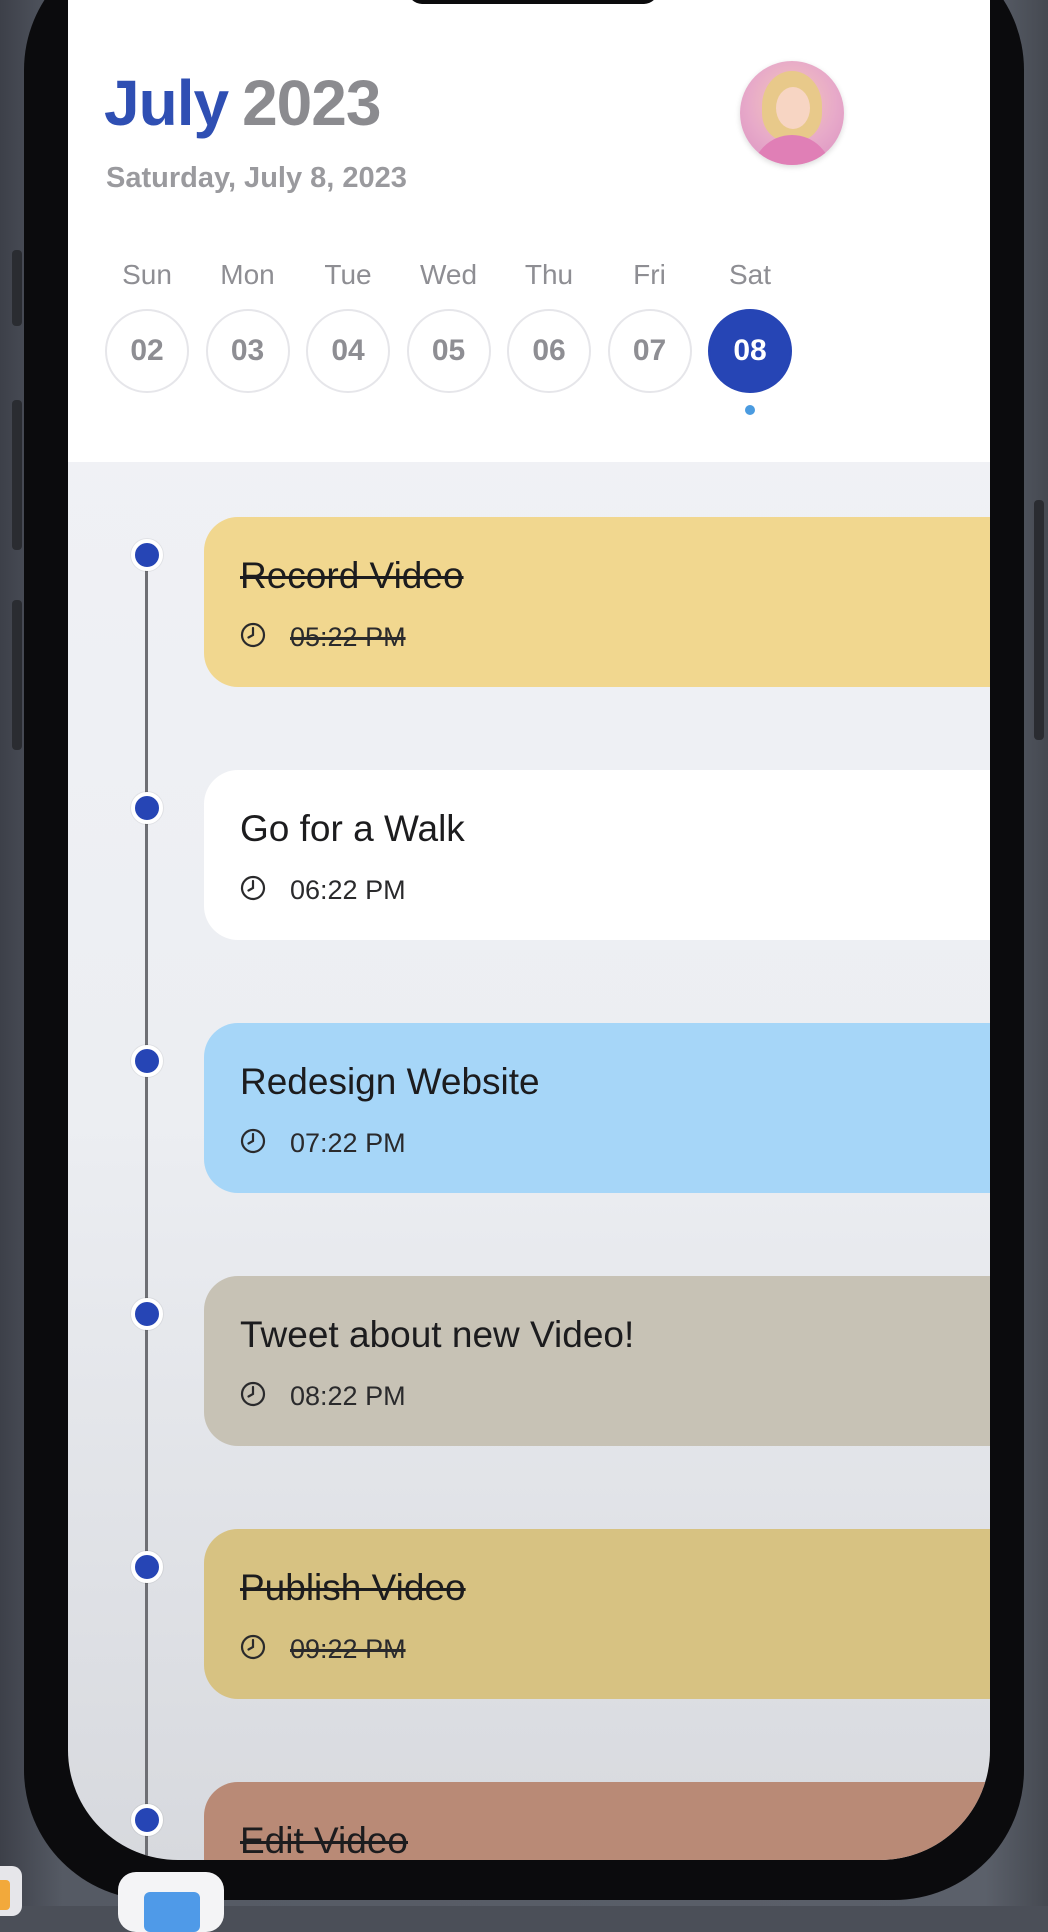 The image size is (1048, 1932). I want to click on task-time-row: 08:22 PM, so click(323, 1396).